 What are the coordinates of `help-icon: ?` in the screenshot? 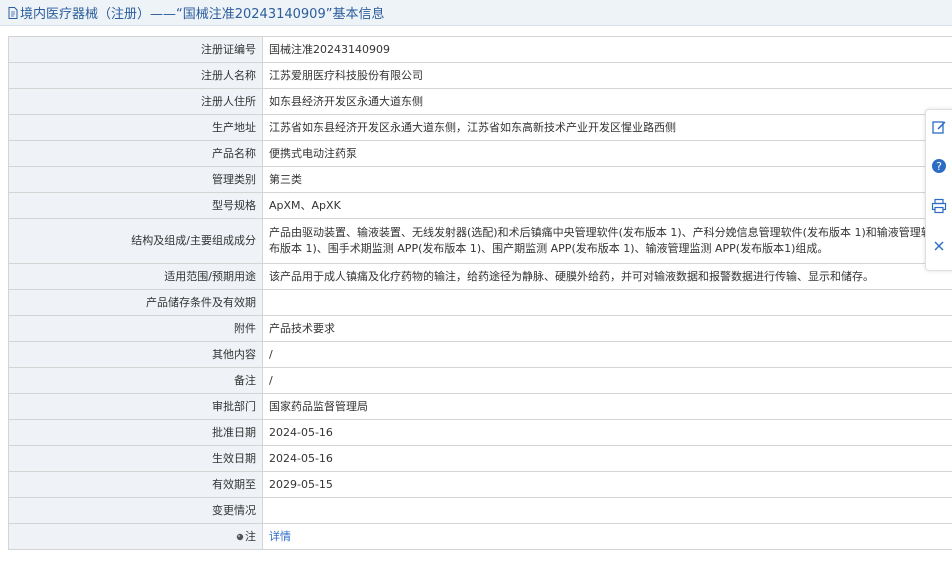 It's located at (939, 166).